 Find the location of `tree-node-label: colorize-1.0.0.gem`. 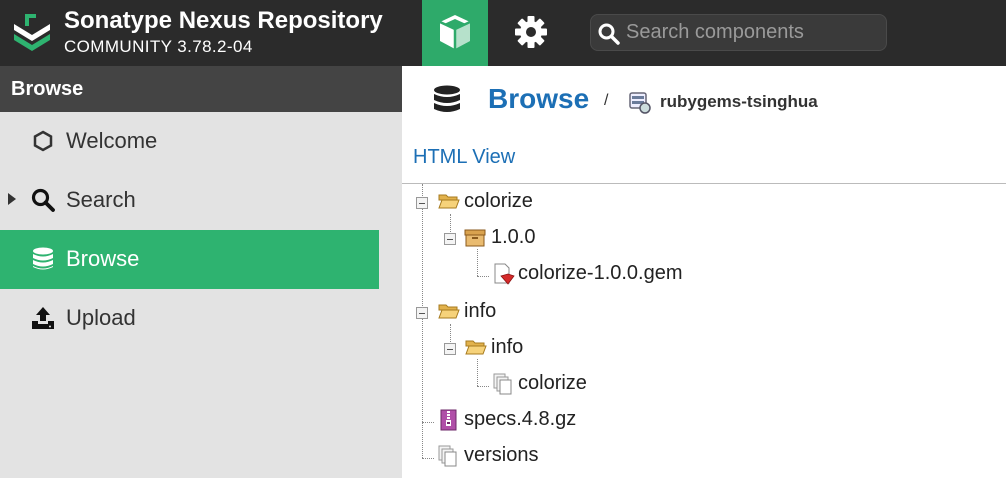

tree-node-label: colorize-1.0.0.gem is located at coordinates (600, 273).